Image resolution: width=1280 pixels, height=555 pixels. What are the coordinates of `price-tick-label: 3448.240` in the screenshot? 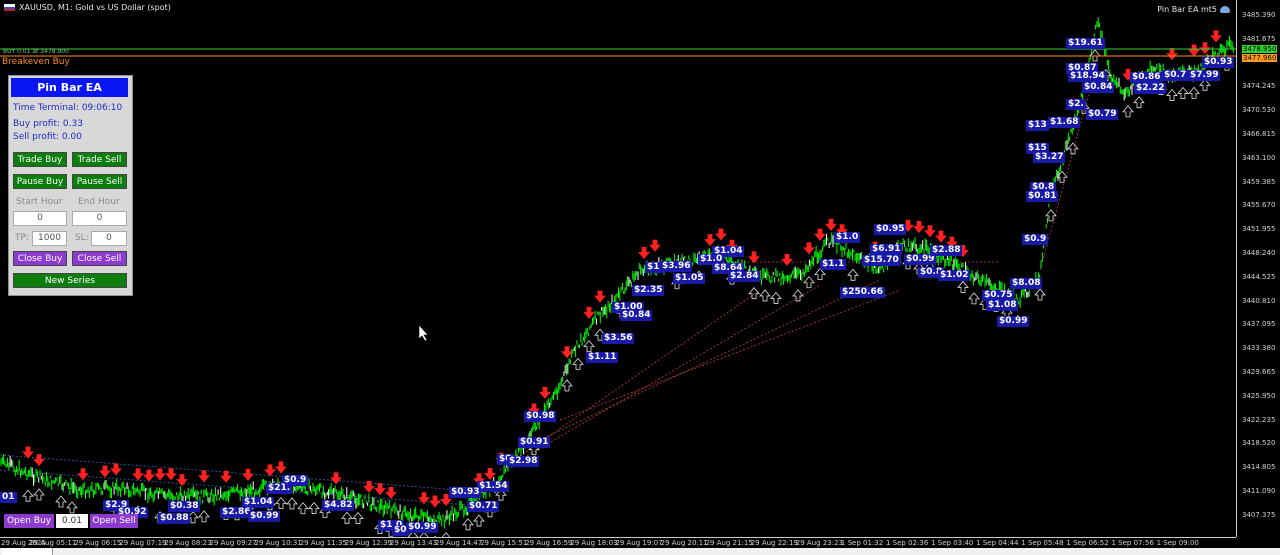 It's located at (1259, 253).